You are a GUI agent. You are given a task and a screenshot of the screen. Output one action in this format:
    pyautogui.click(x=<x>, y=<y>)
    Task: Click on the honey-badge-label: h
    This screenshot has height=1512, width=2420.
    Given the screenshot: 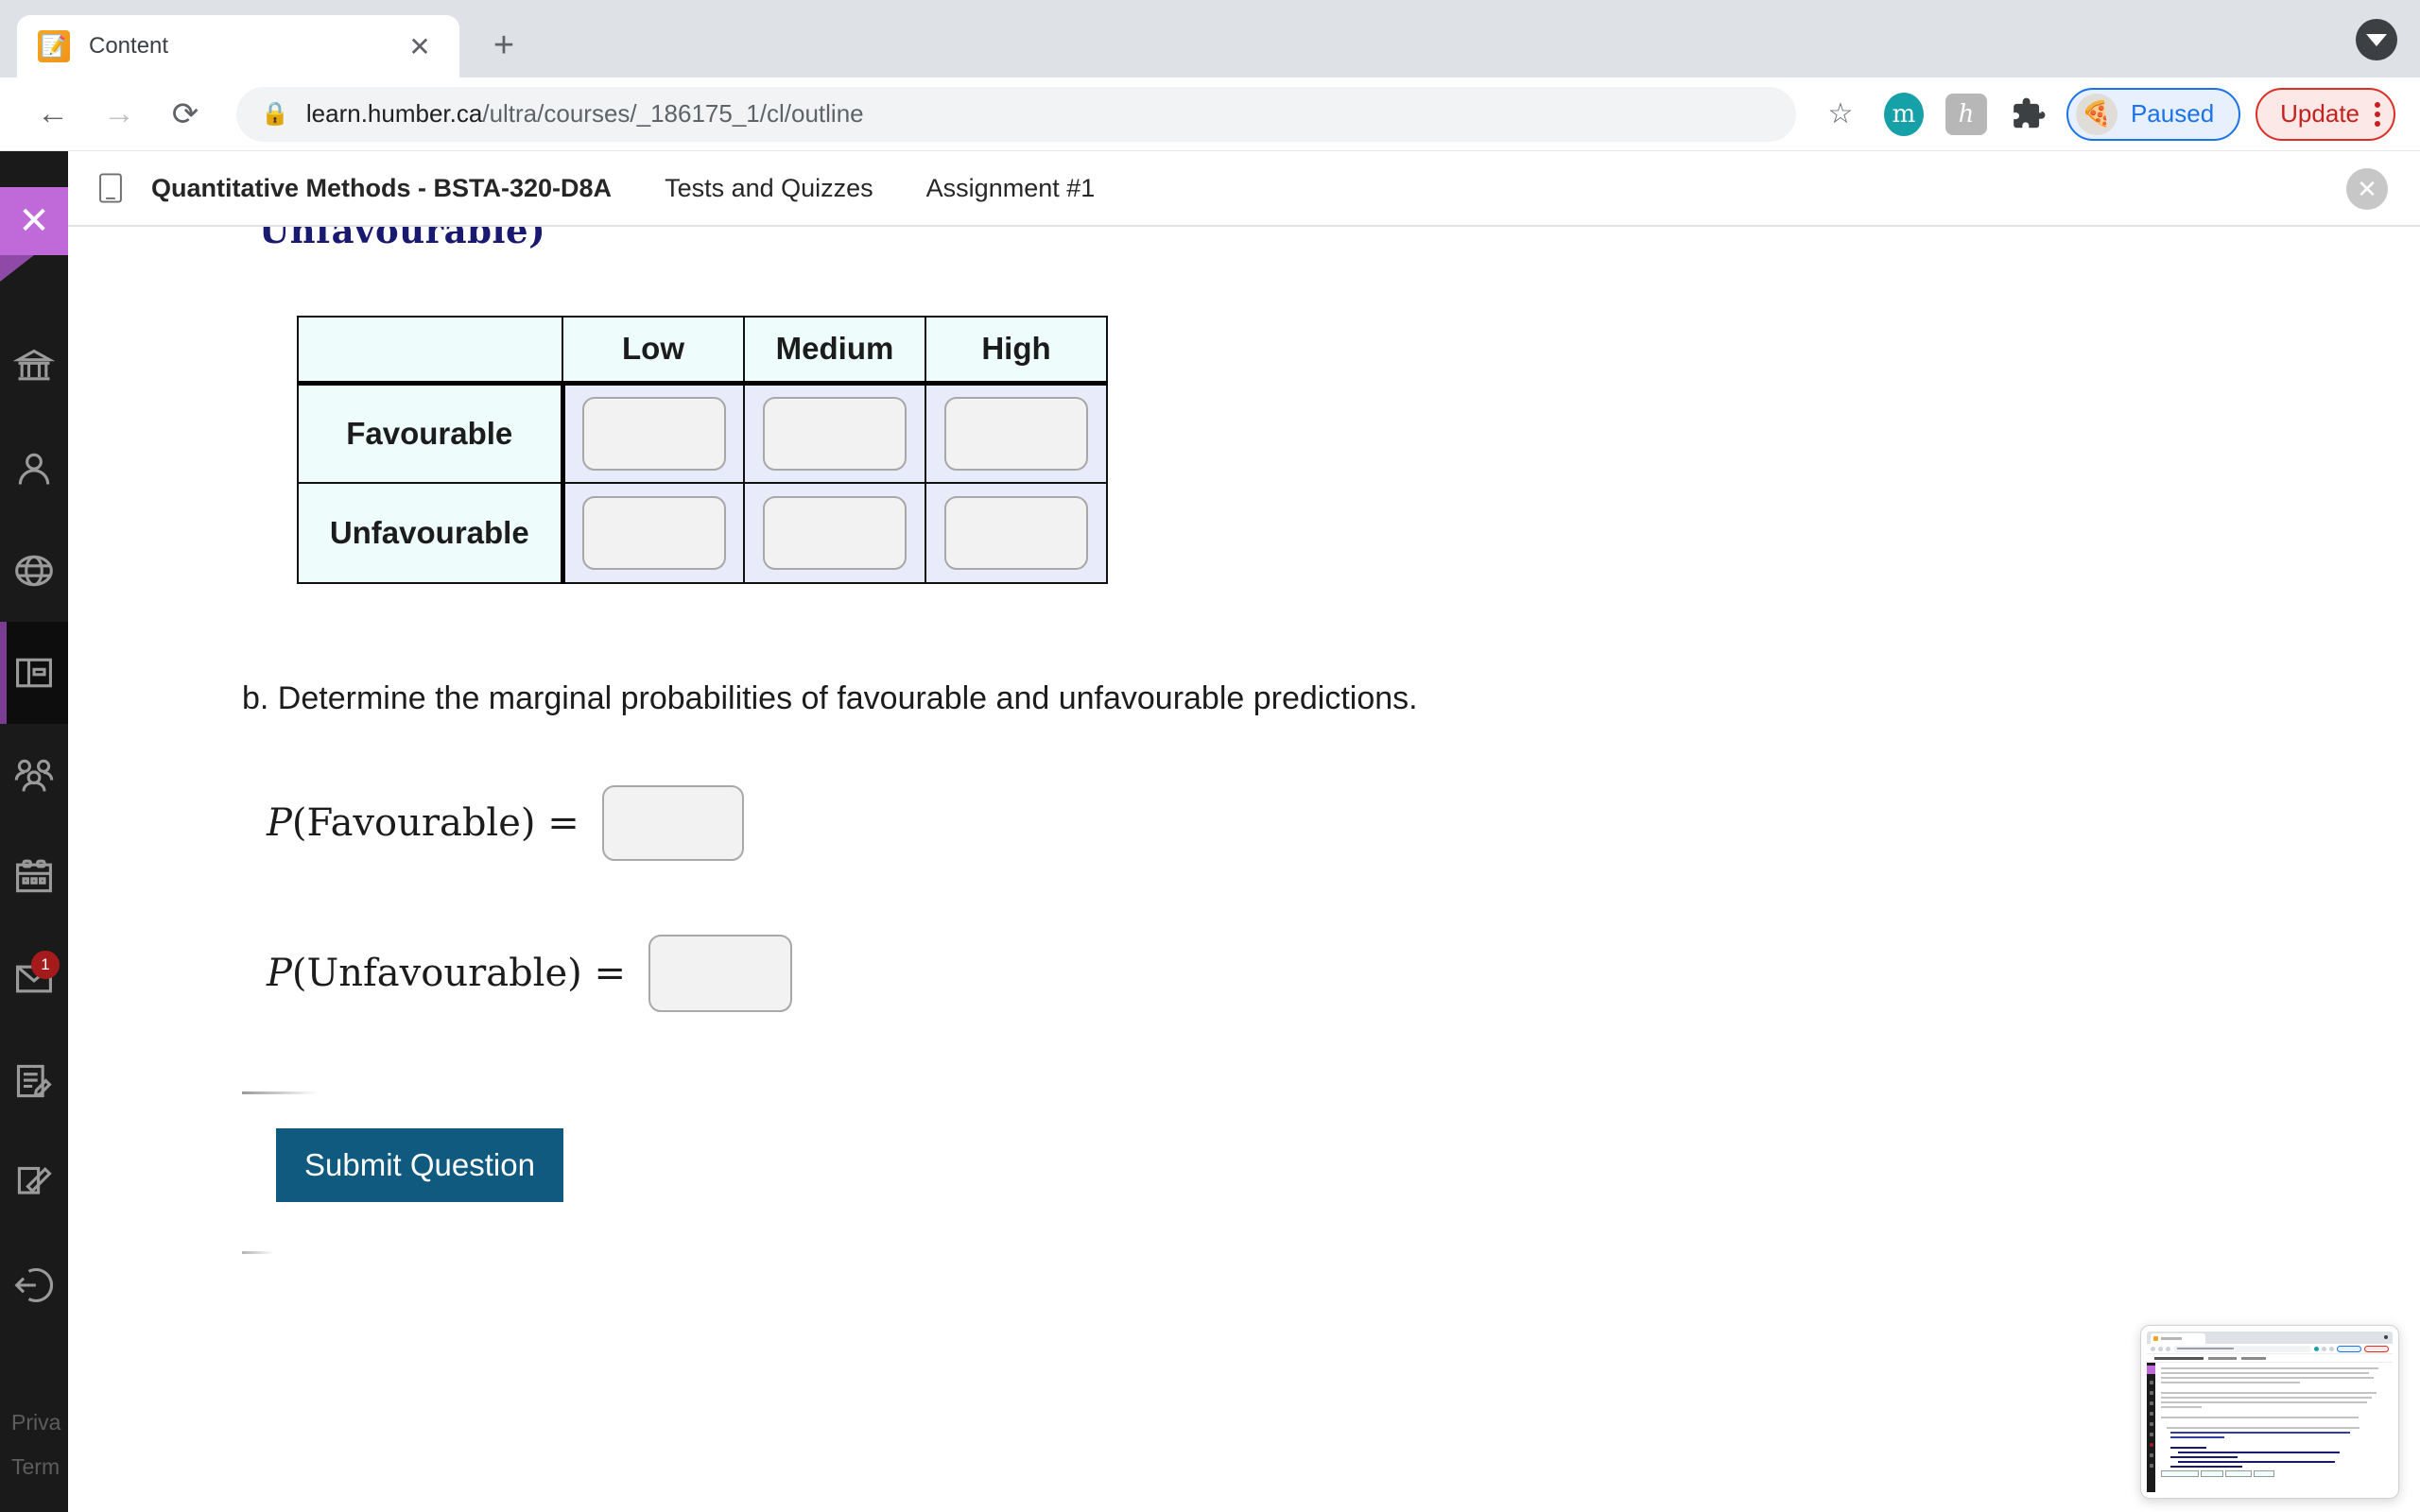 What is the action you would take?
    pyautogui.click(x=1966, y=114)
    